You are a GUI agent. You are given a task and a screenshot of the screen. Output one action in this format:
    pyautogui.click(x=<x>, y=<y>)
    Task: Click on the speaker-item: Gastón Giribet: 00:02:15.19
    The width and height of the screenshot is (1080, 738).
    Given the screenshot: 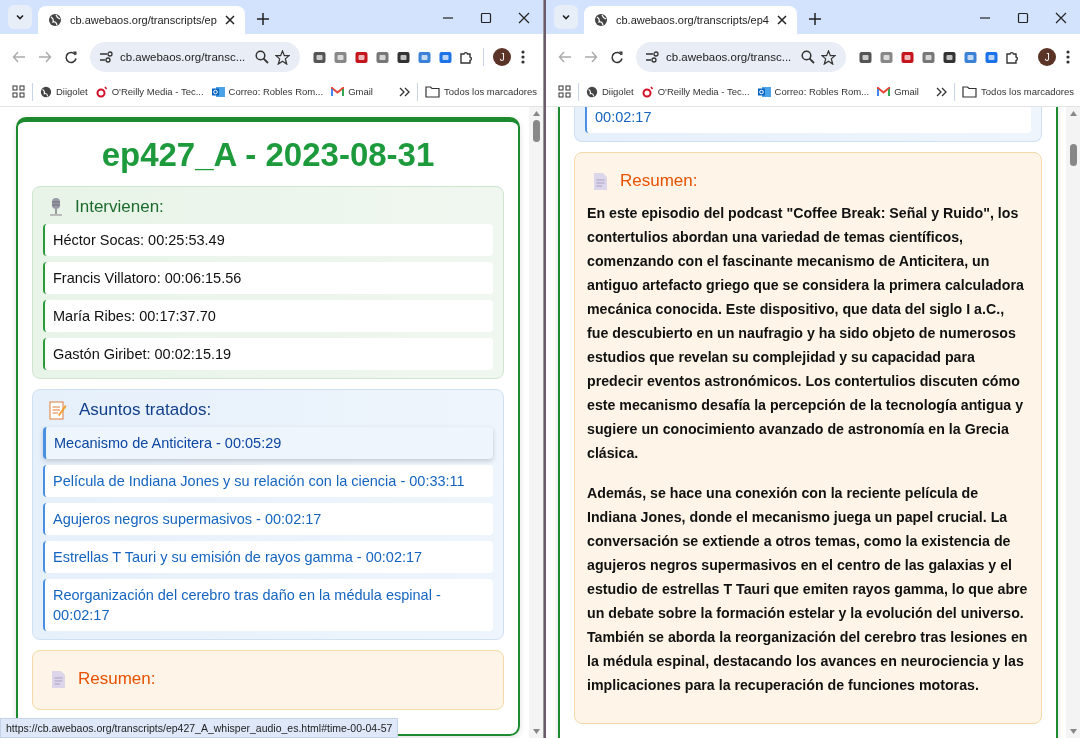 What is the action you would take?
    pyautogui.click(x=268, y=354)
    